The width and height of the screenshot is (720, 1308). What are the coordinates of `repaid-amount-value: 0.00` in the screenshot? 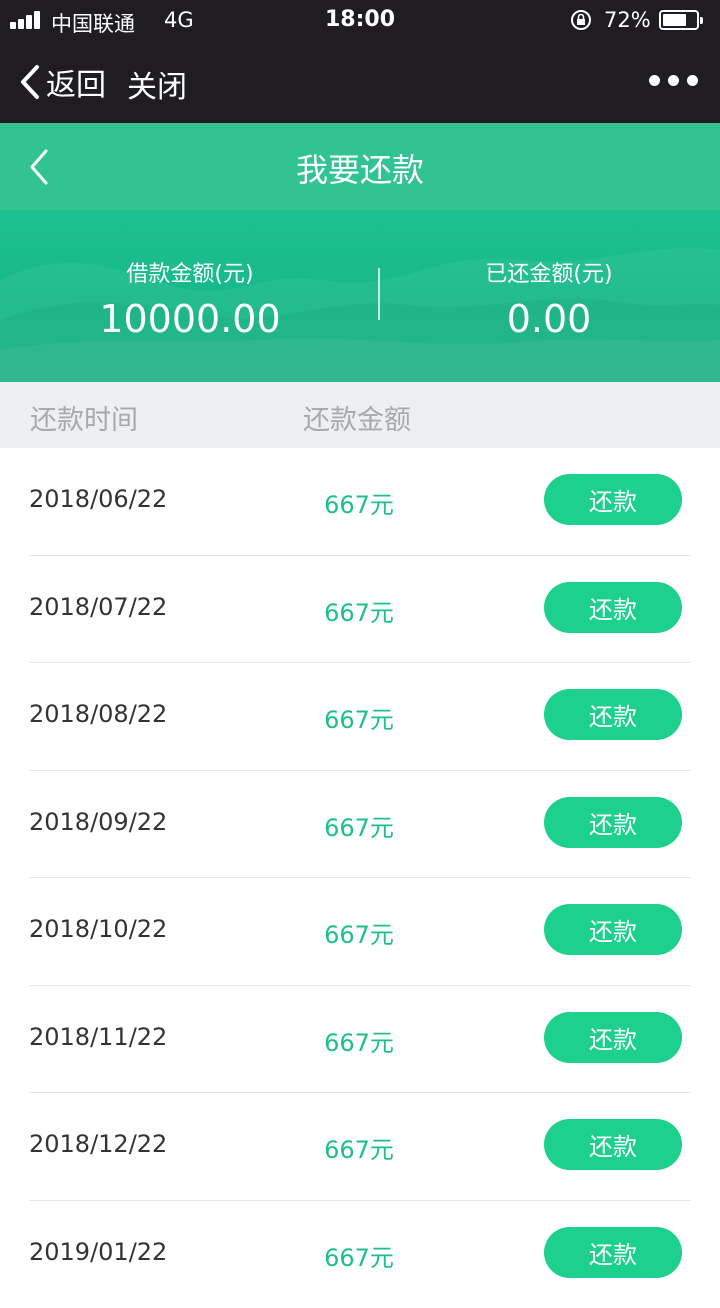 It's located at (544, 319).